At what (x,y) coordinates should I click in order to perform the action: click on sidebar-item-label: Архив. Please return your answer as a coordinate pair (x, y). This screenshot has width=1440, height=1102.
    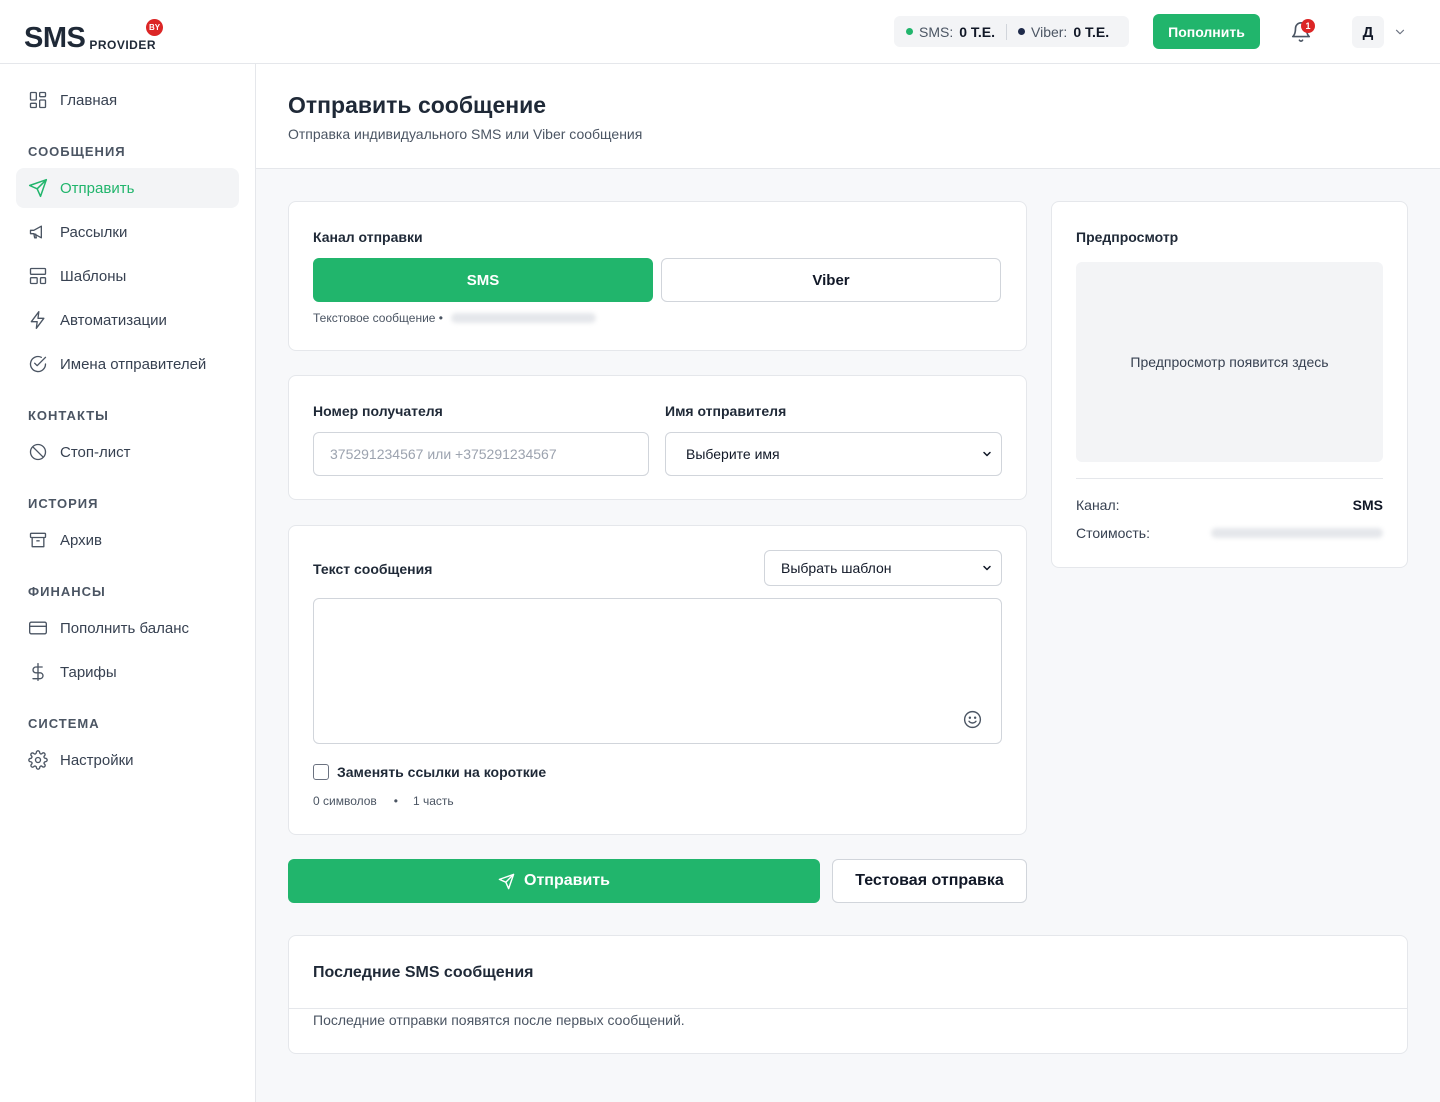
    Looking at the image, I should click on (81, 540).